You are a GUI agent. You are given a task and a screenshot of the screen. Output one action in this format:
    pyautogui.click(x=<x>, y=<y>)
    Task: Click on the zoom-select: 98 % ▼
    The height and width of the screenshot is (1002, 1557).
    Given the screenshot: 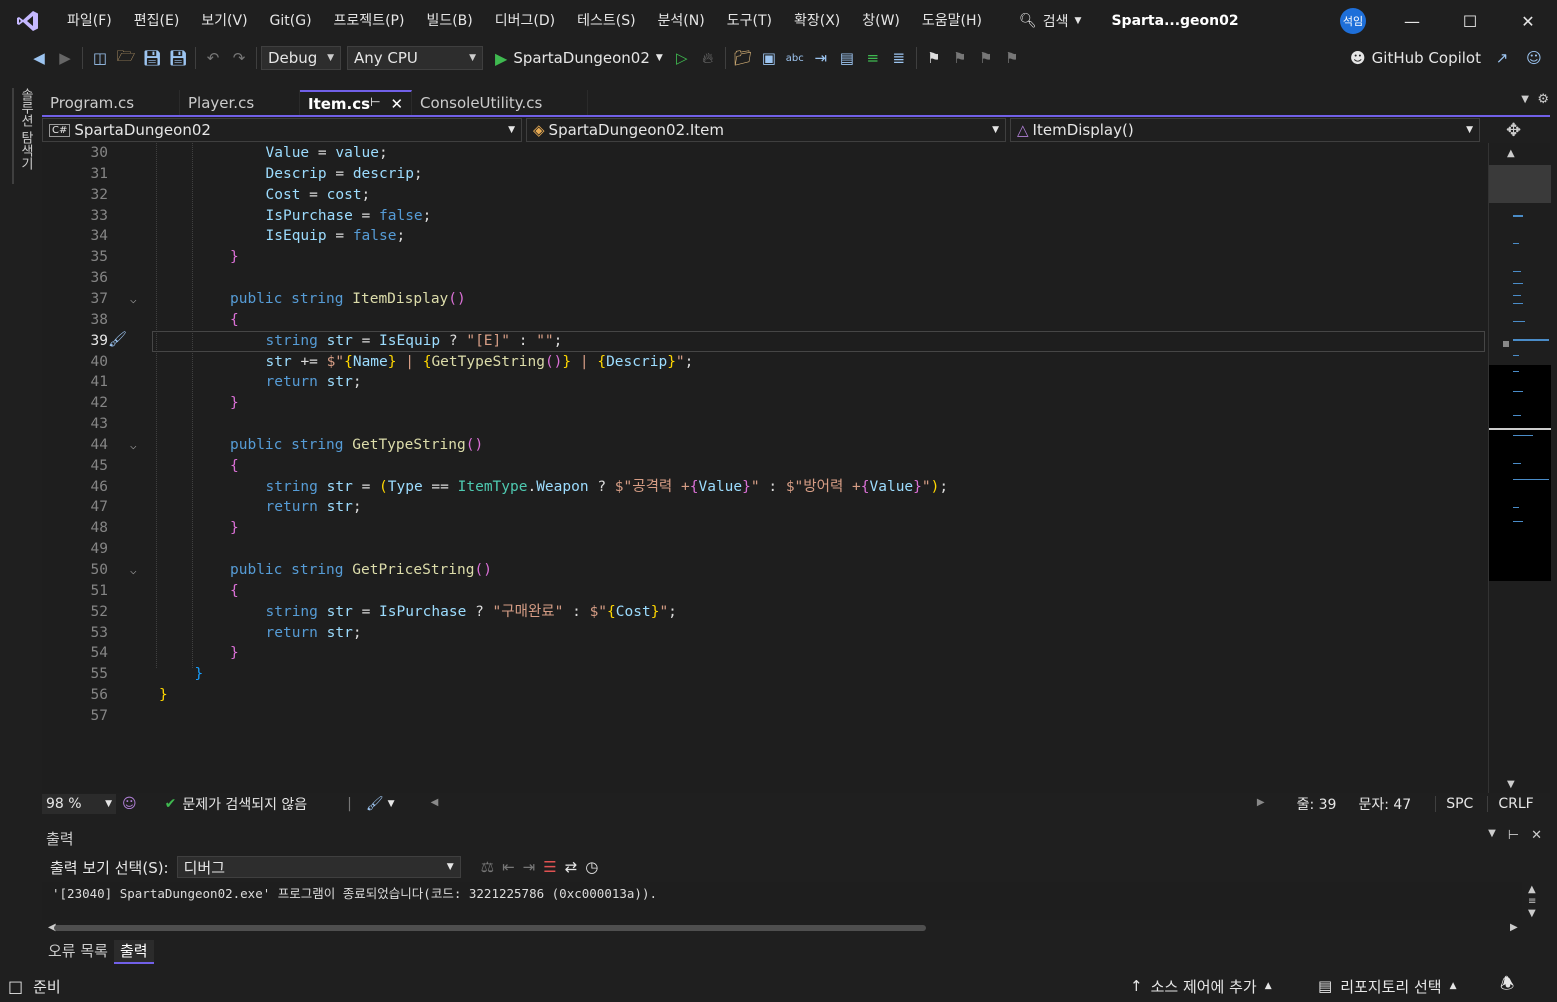 What is the action you would take?
    pyautogui.click(x=79, y=804)
    